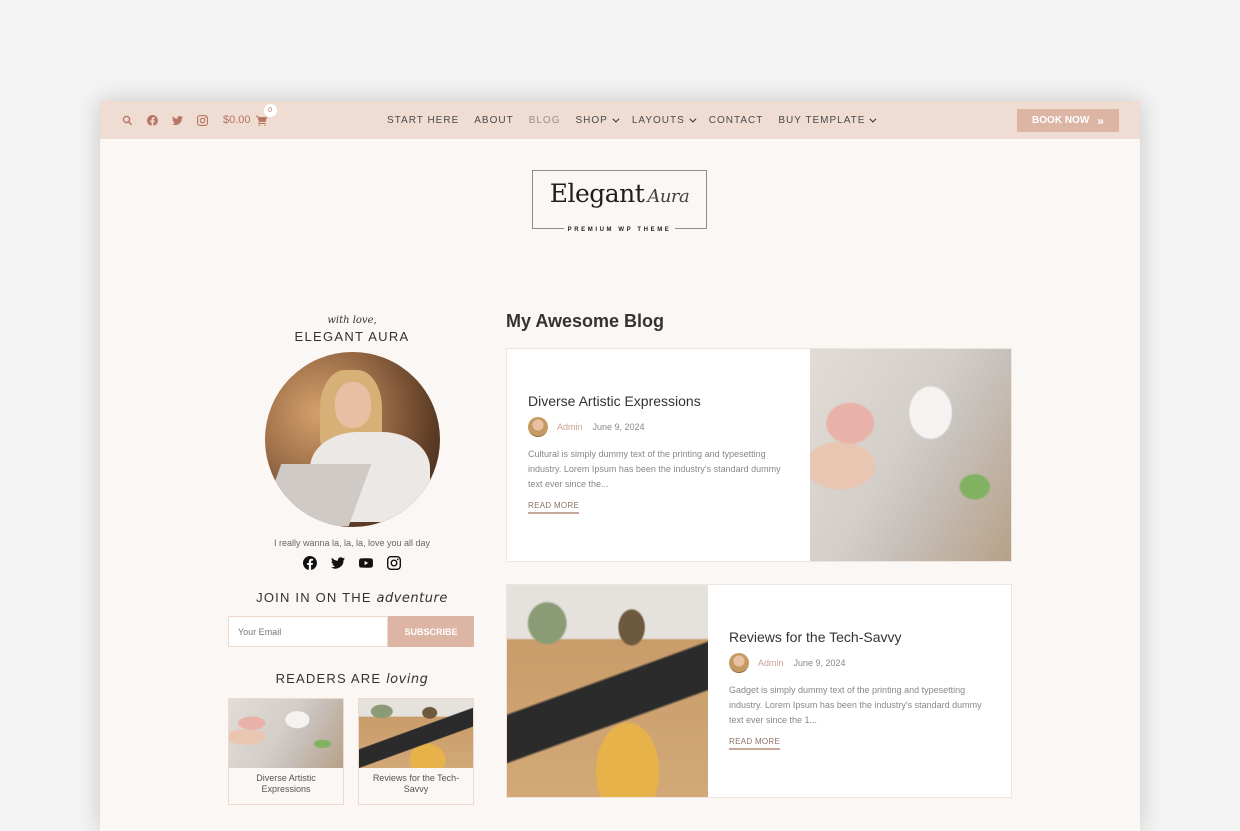  What do you see at coordinates (619, 230) in the screenshot?
I see `logo-tagline: PREMIUM WP THEME` at bounding box center [619, 230].